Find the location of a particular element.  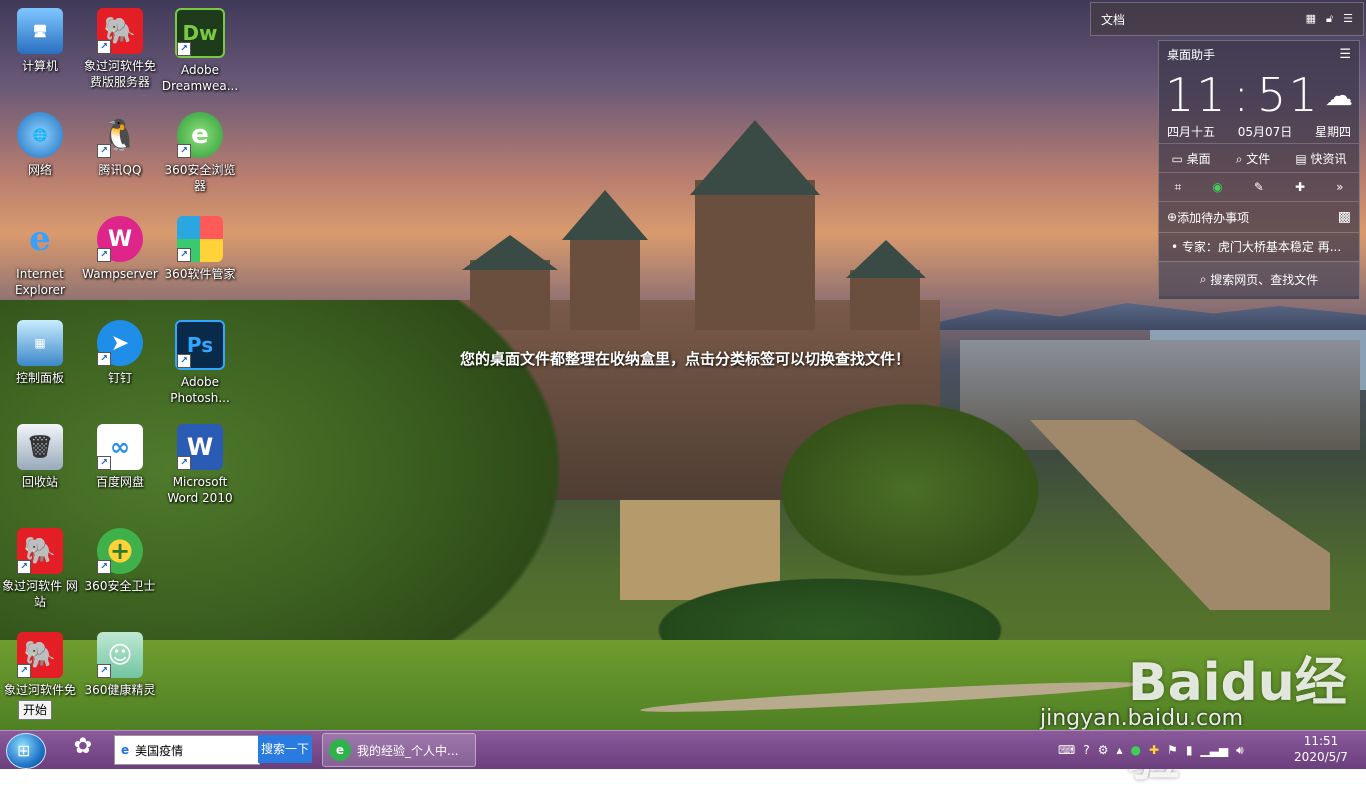

start-tooltip: 开始 is located at coordinates (35, 710).